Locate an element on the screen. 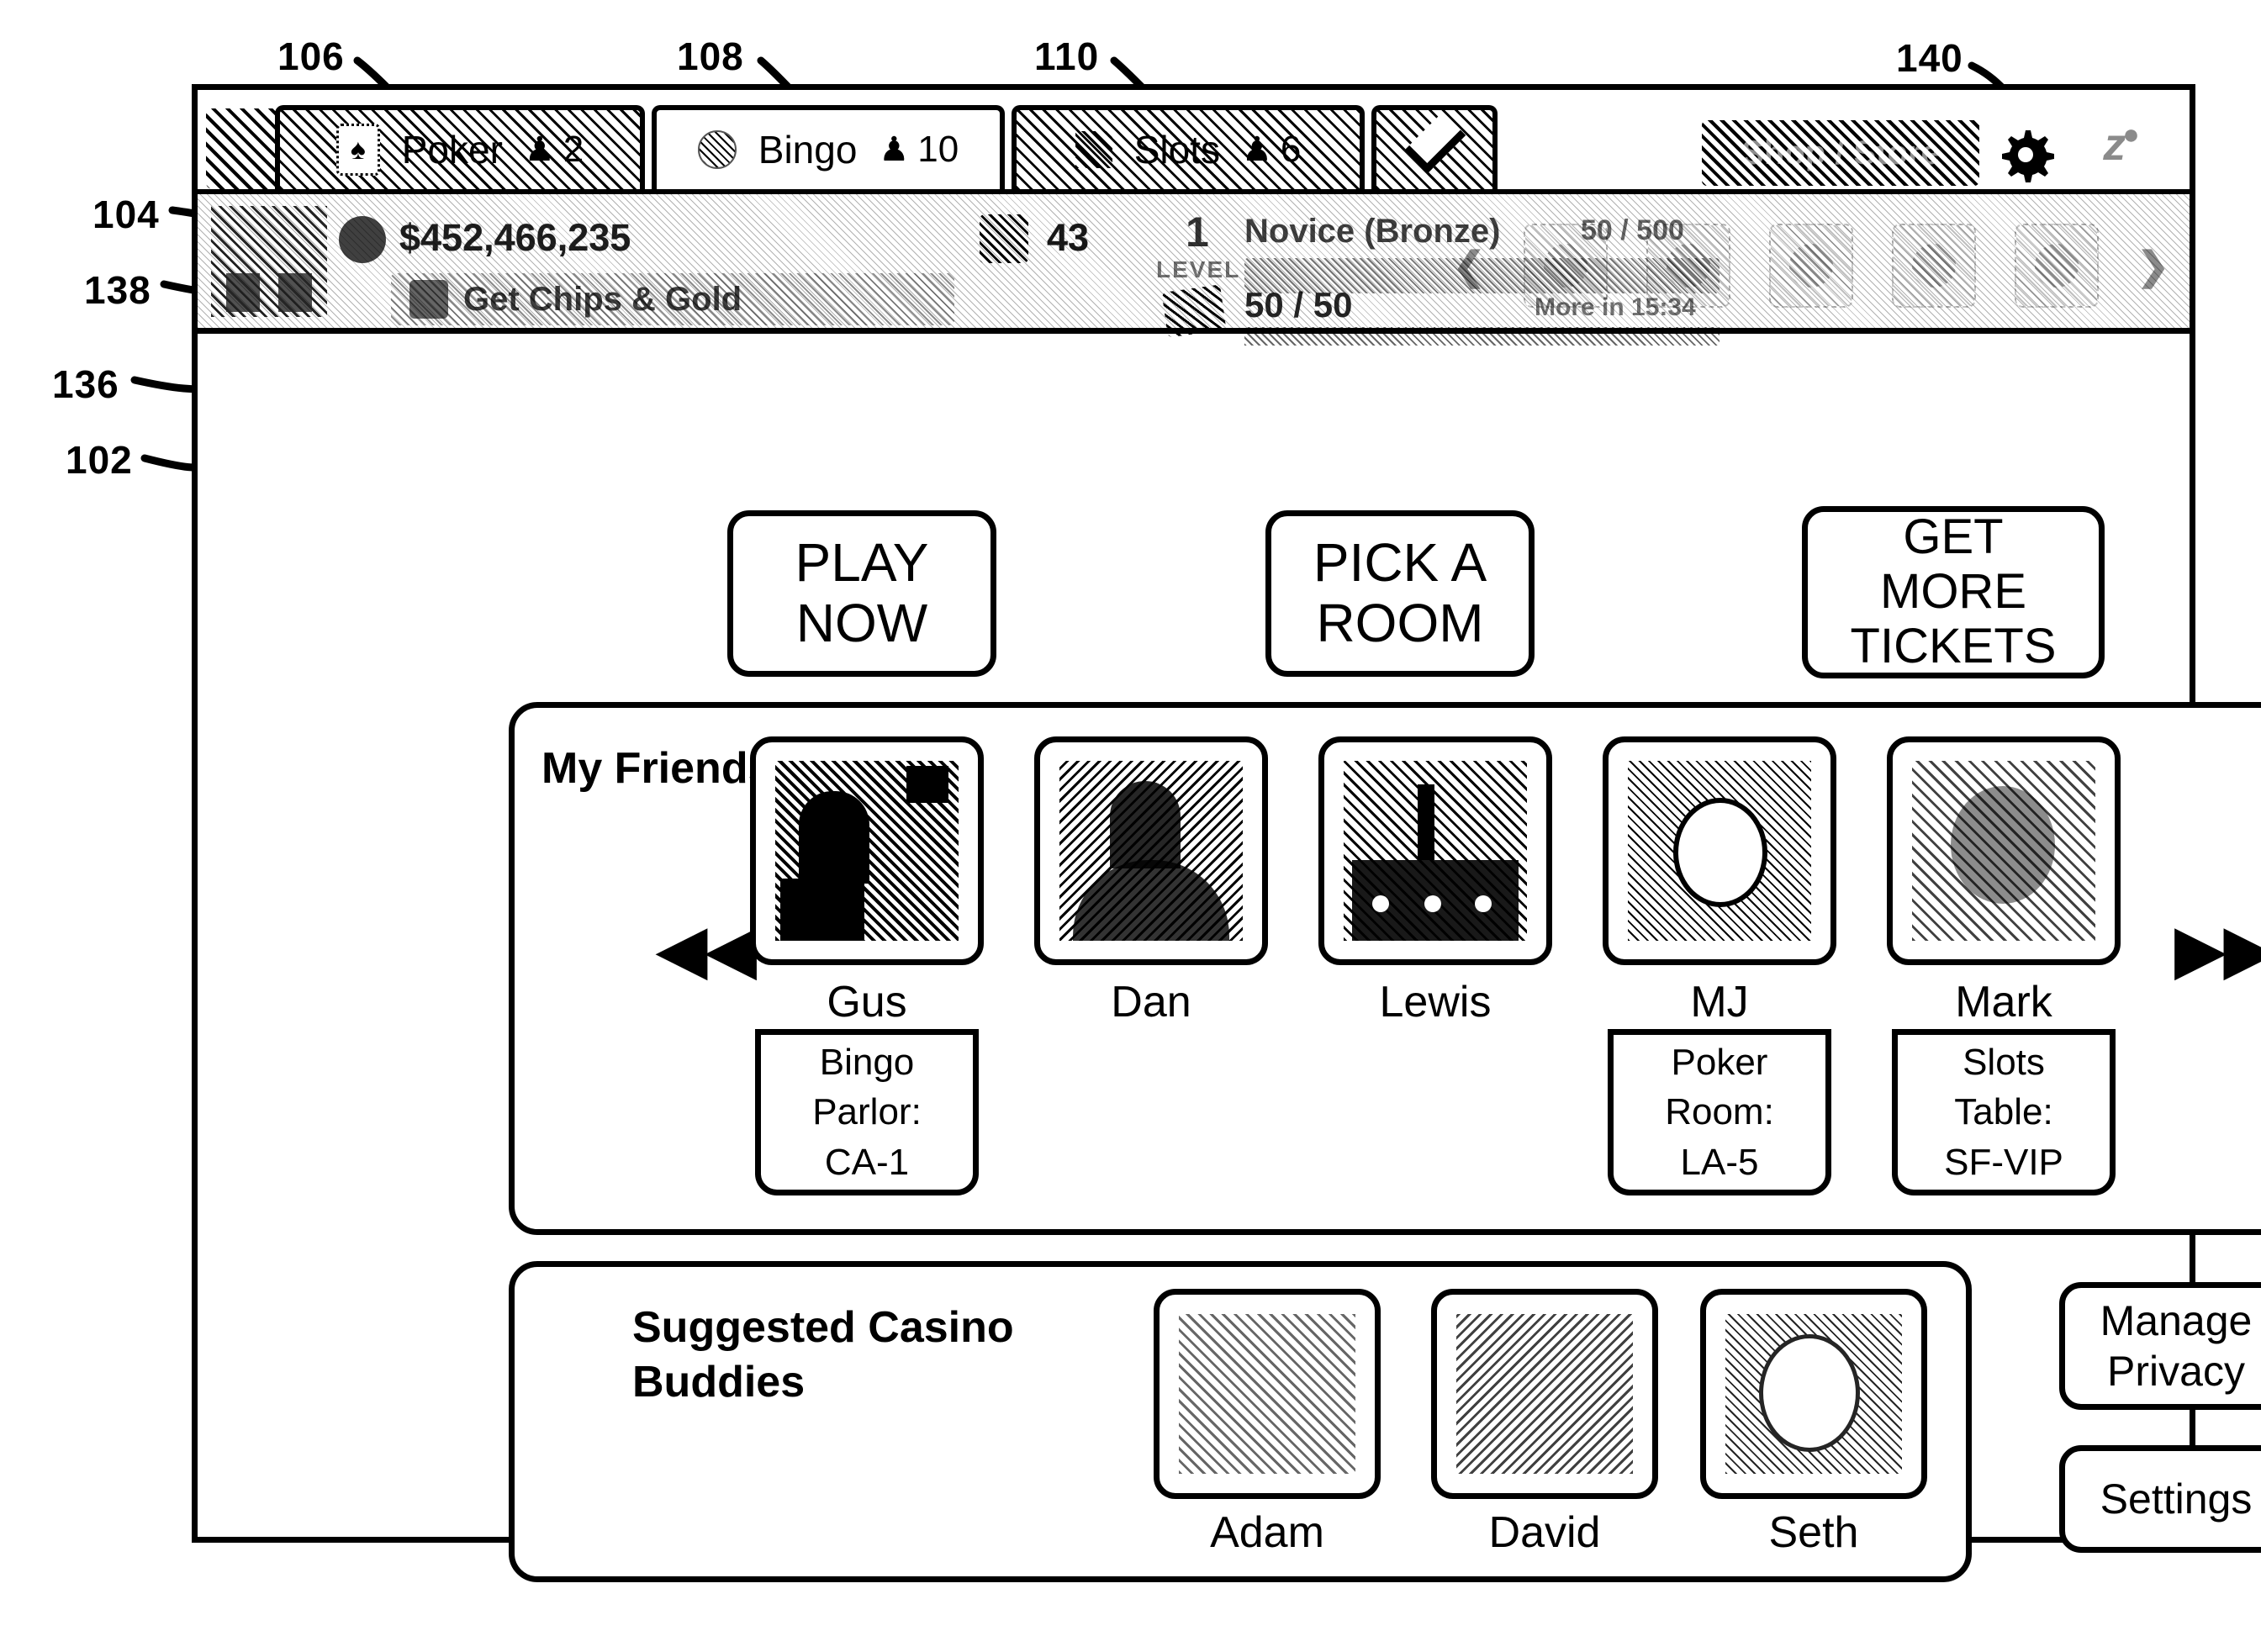 The height and width of the screenshot is (1652, 2261). clock-bonus-glyph is located at coordinates (1689, 266).